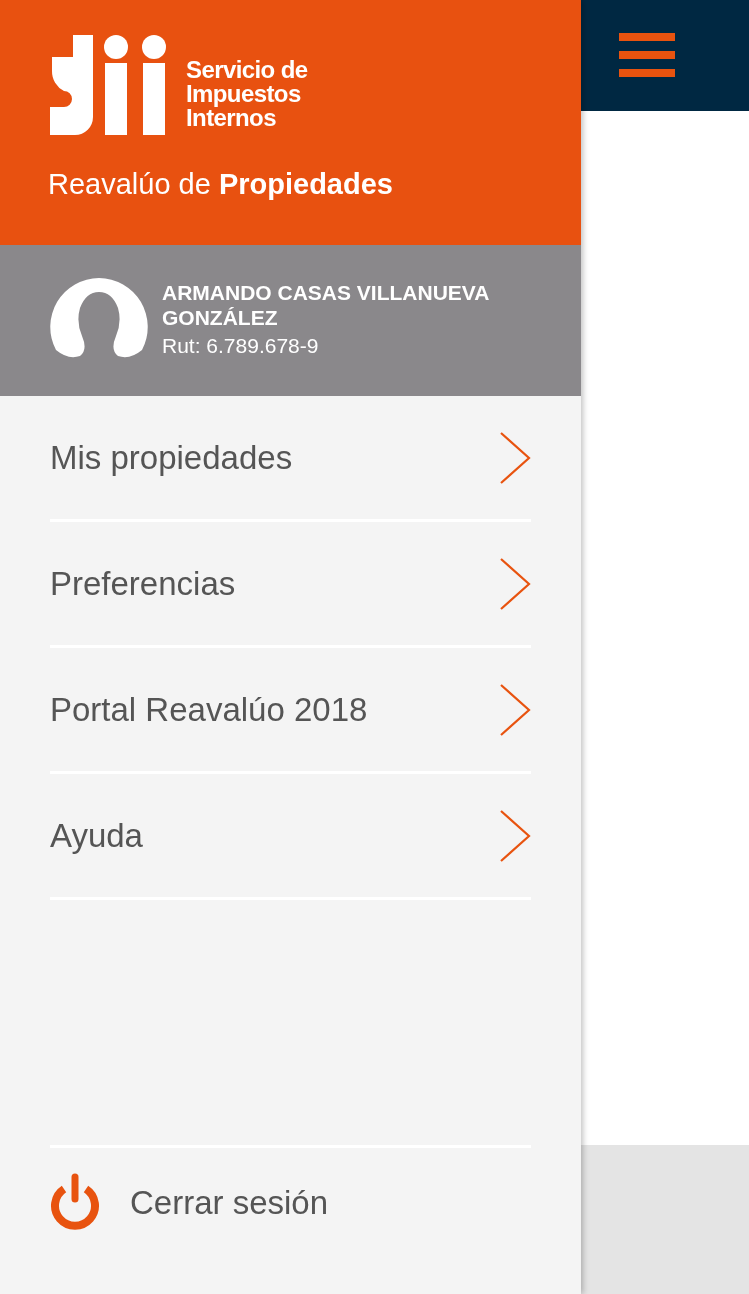  I want to click on menu-item: Ayuda, so click(290, 837).